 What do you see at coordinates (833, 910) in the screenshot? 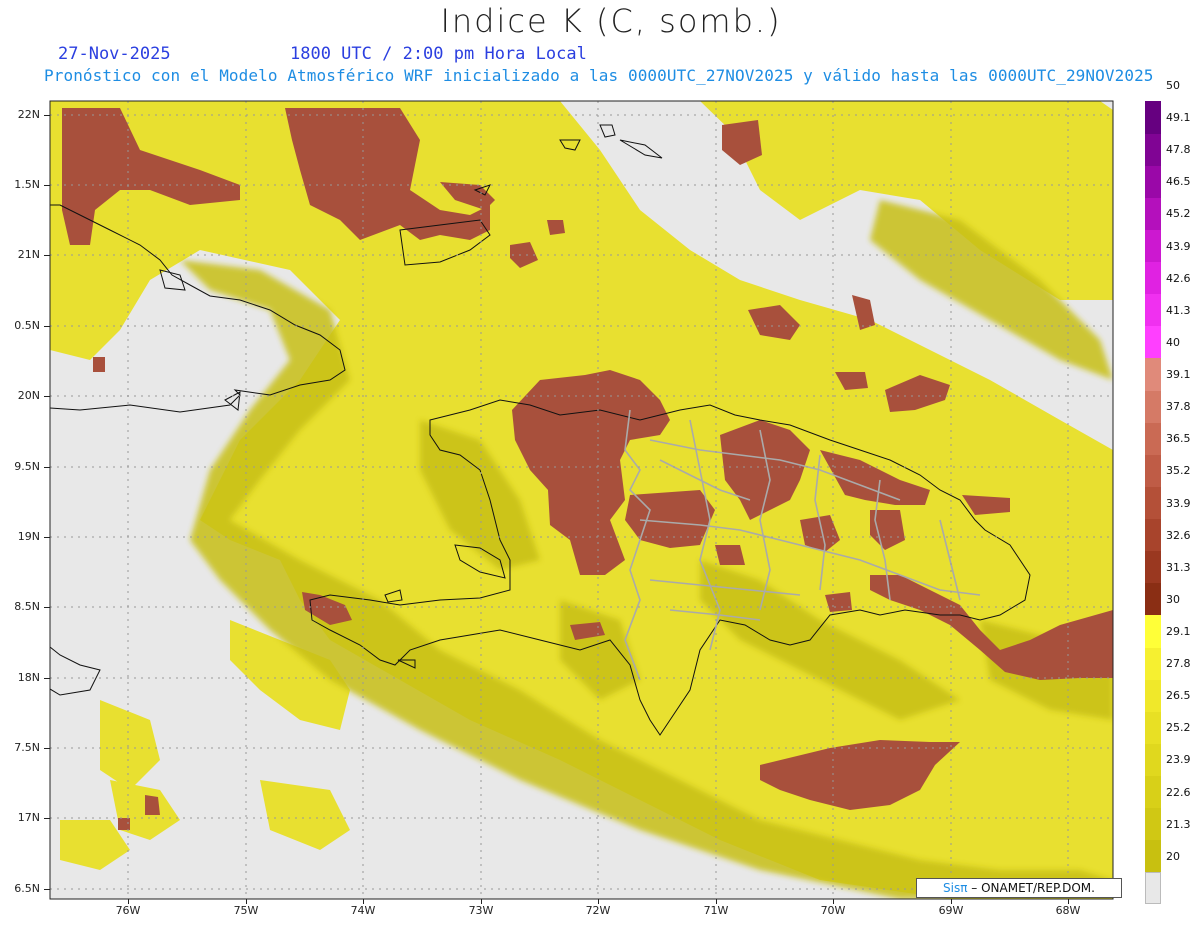
I see `lon-label: 70W` at bounding box center [833, 910].